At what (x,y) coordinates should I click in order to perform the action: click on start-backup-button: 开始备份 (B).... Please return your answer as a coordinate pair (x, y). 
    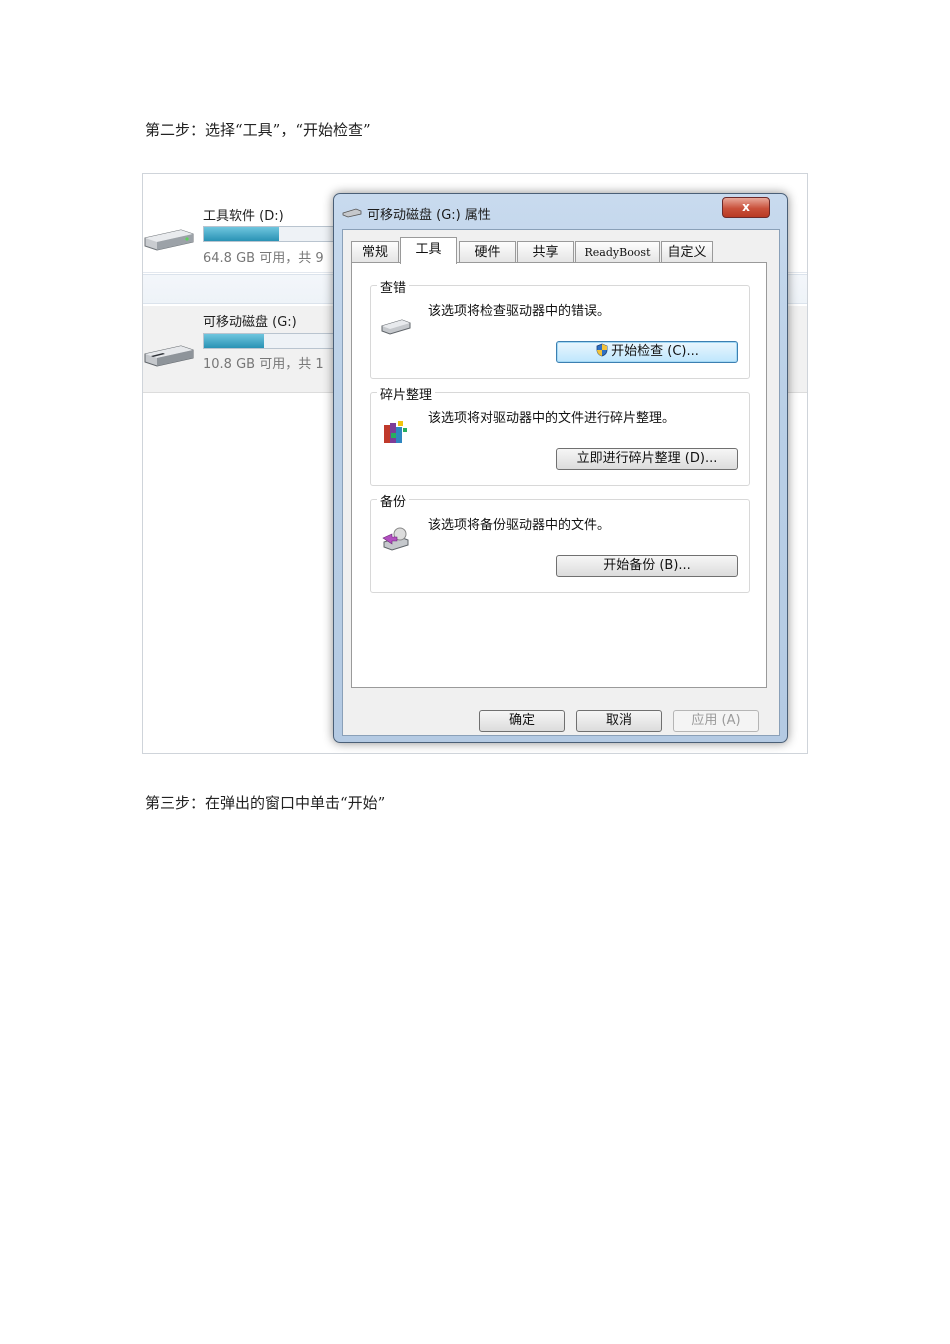
    Looking at the image, I should click on (647, 566).